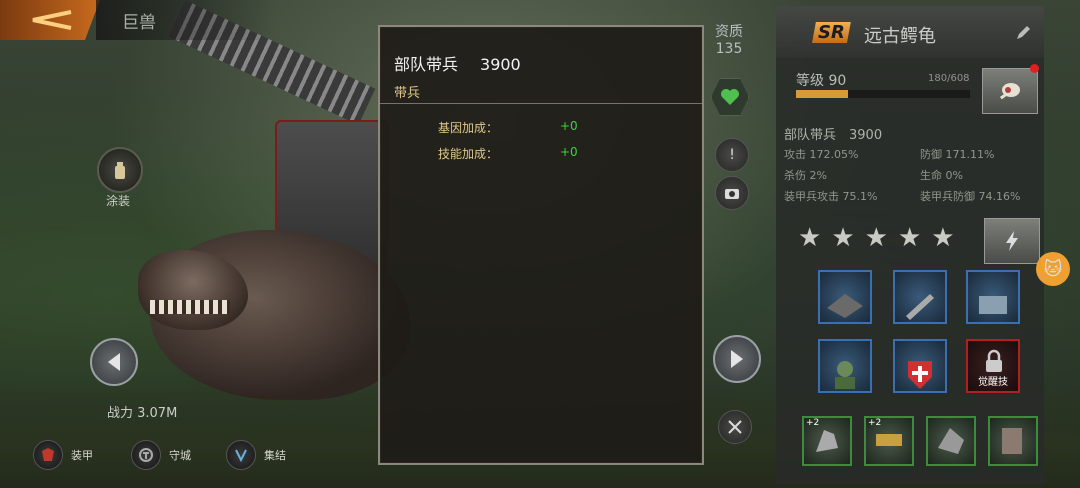  What do you see at coordinates (468, 128) in the screenshot?
I see `gene-bonus-label: 基因加成：` at bounding box center [468, 128].